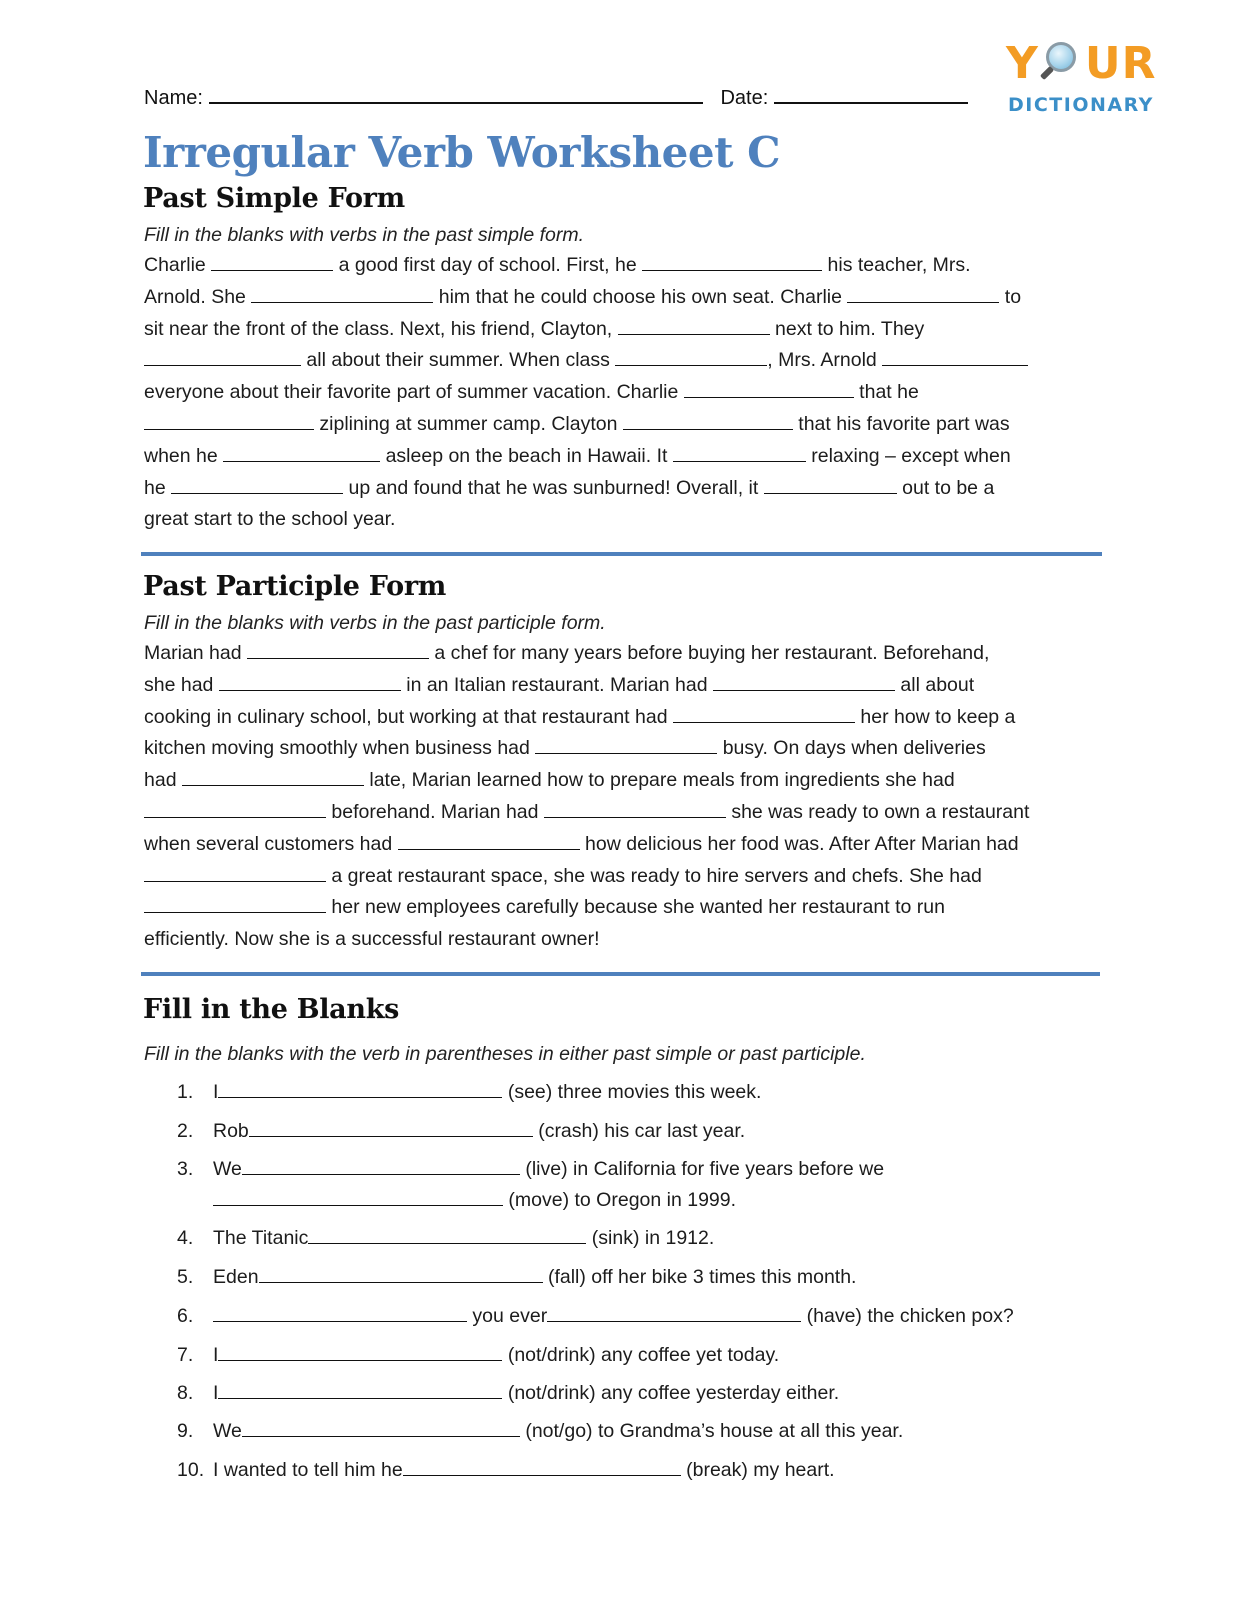  What do you see at coordinates (163, 780) in the screenshot?
I see `paragraph-text: had` at bounding box center [163, 780].